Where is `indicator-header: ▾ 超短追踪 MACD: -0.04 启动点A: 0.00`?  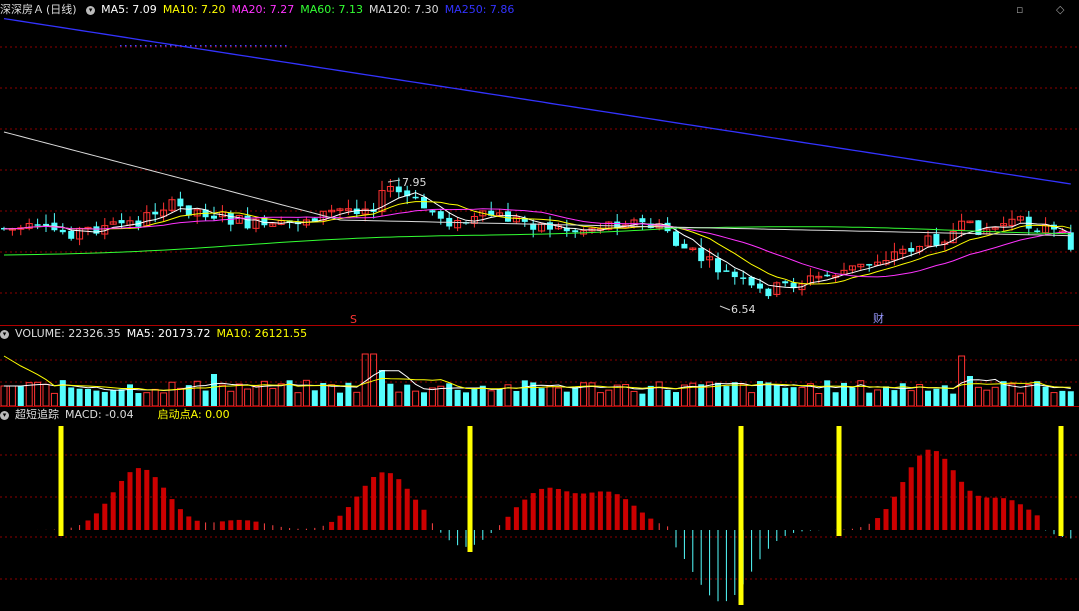 indicator-header: ▾ 超短追踪 MACD: -0.04 启动点A: 0.00 is located at coordinates (118, 415).